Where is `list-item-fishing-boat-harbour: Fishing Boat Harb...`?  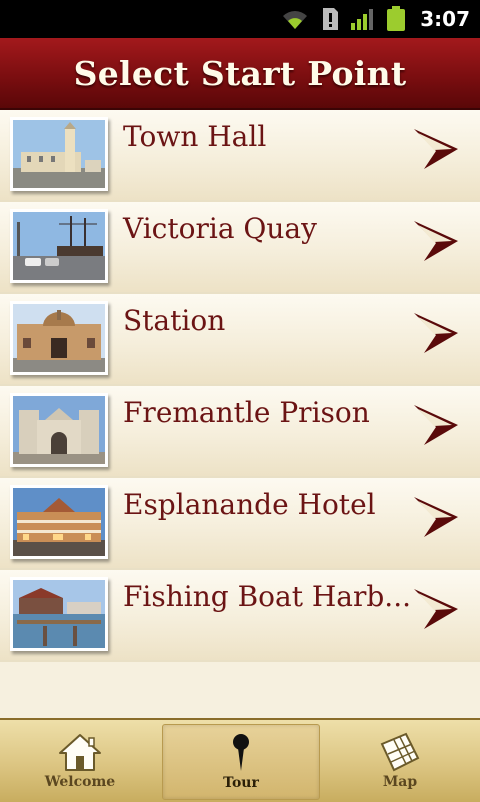
list-item-fishing-boat-harbour: Fishing Boat Harb... is located at coordinates (240, 616).